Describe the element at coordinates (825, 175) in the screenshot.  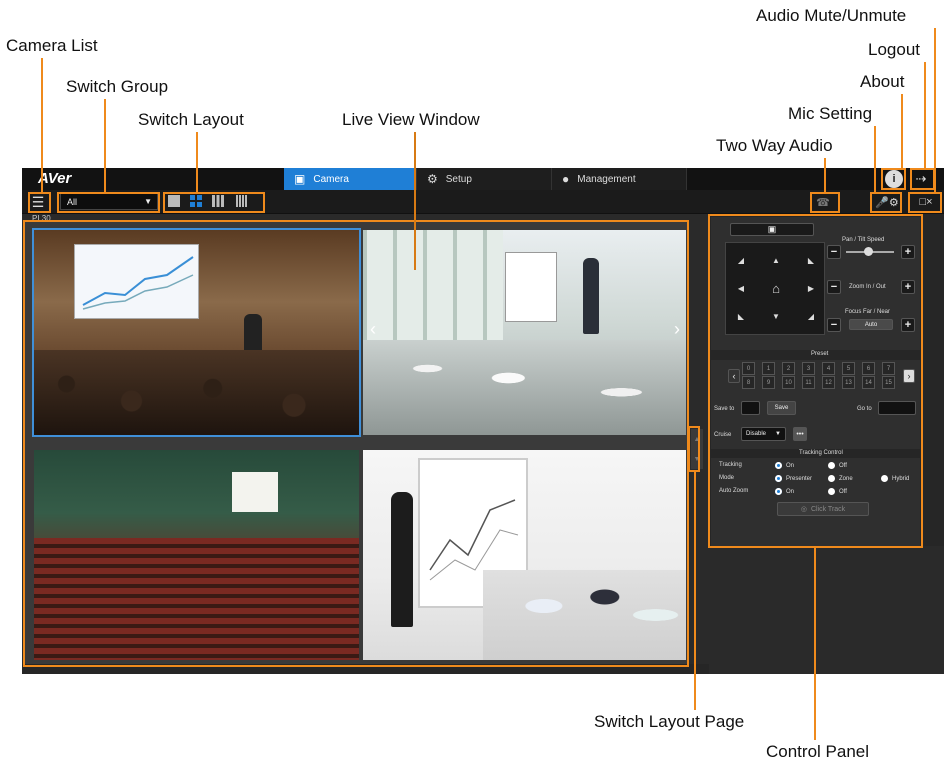
I see `leader-two-way-audio` at that location.